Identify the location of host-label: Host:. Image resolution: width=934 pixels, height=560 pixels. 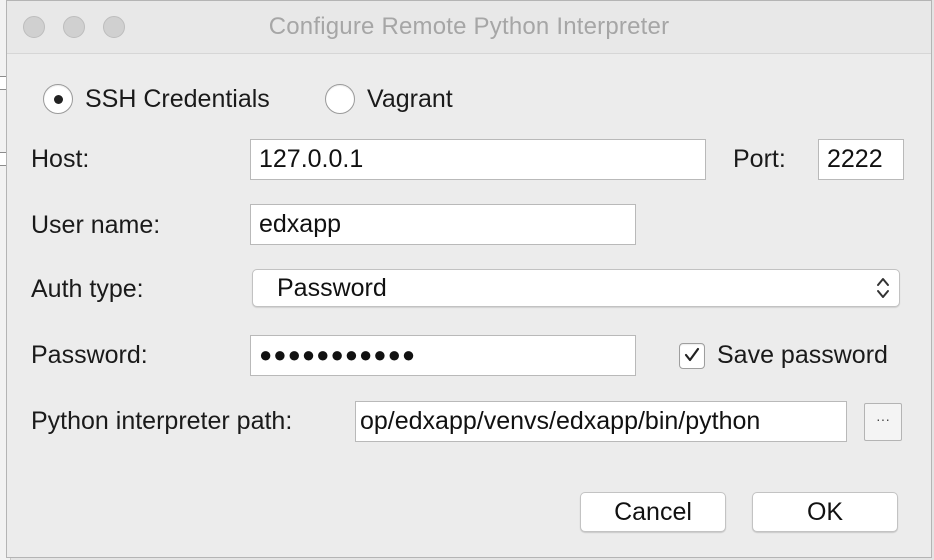
(60, 159).